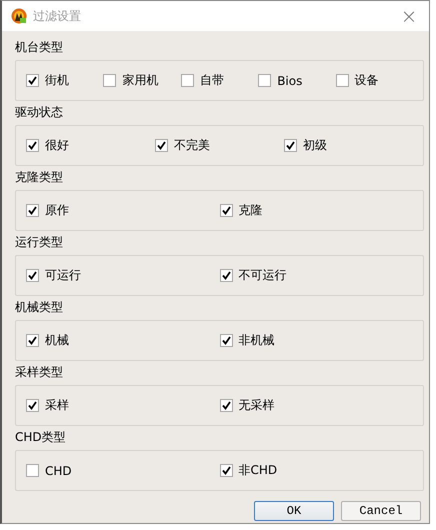 This screenshot has width=436, height=530. What do you see at coordinates (39, 47) in the screenshot?
I see `group-label: 机台类型` at bounding box center [39, 47].